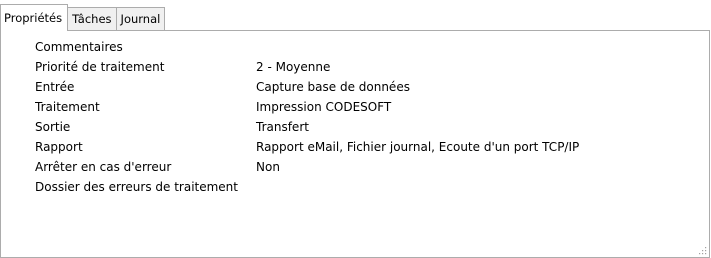 This screenshot has height=258, width=711. I want to click on property-label: Sortie, so click(53, 127).